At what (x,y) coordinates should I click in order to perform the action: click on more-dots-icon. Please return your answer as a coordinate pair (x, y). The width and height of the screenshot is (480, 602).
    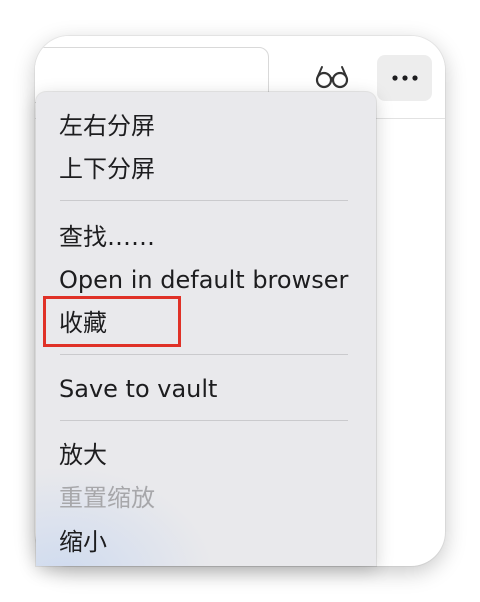
    Looking at the image, I should click on (404, 78).